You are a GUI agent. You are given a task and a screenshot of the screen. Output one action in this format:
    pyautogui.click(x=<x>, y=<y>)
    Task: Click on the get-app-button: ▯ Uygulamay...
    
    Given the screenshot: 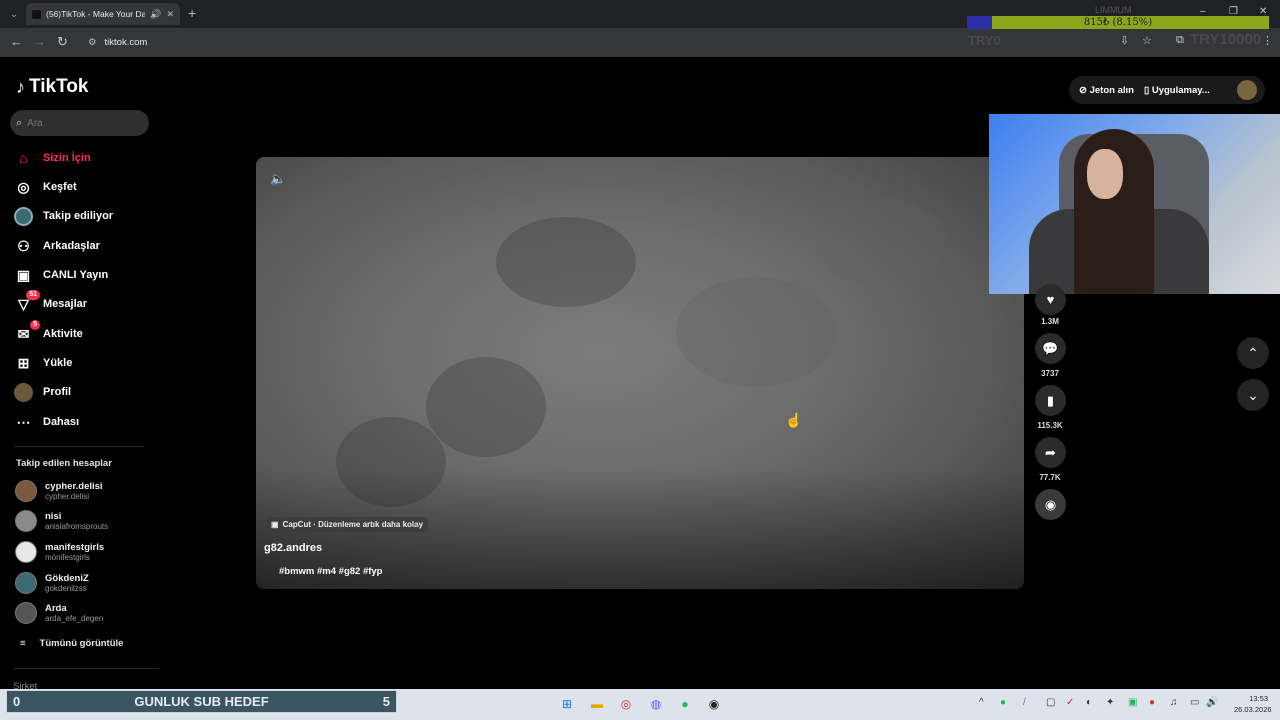 What is the action you would take?
    pyautogui.click(x=1177, y=90)
    